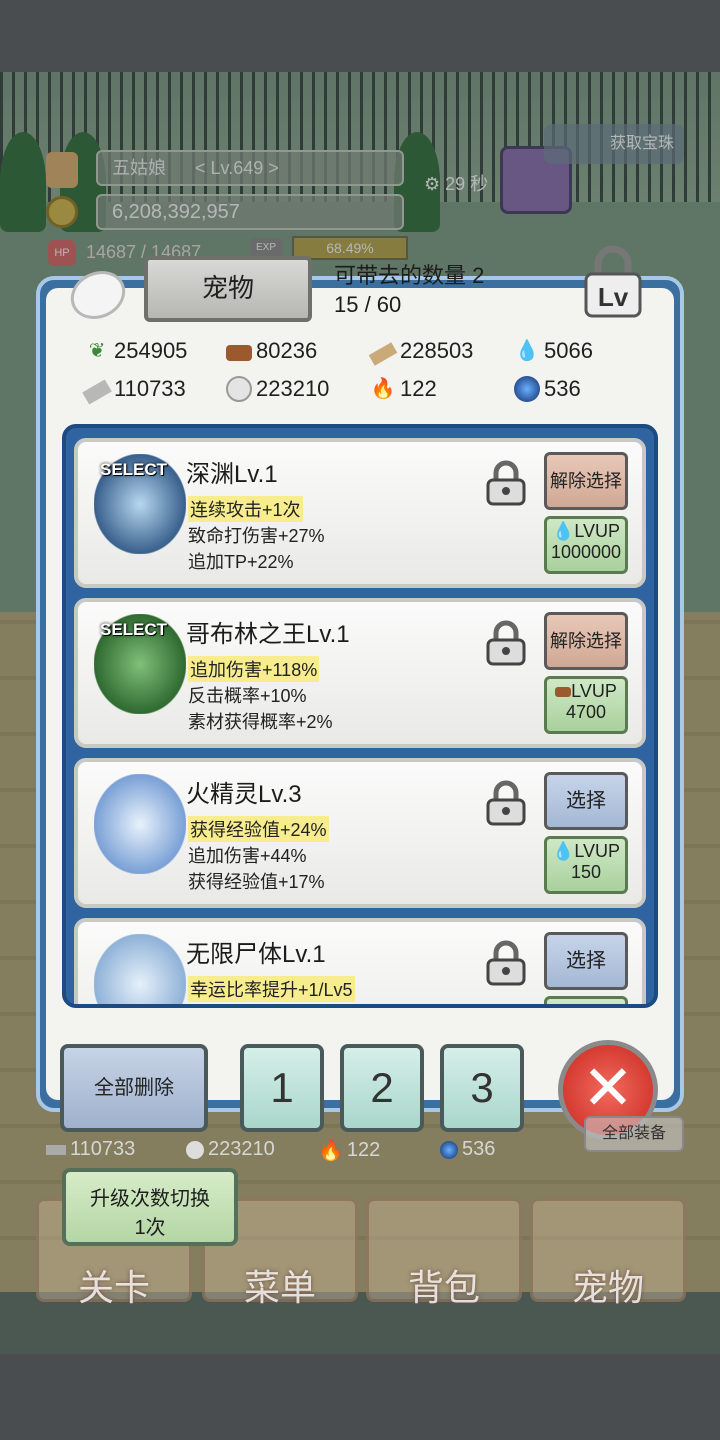  What do you see at coordinates (613, 297) in the screenshot?
I see `svg-text: Lv` at bounding box center [613, 297].